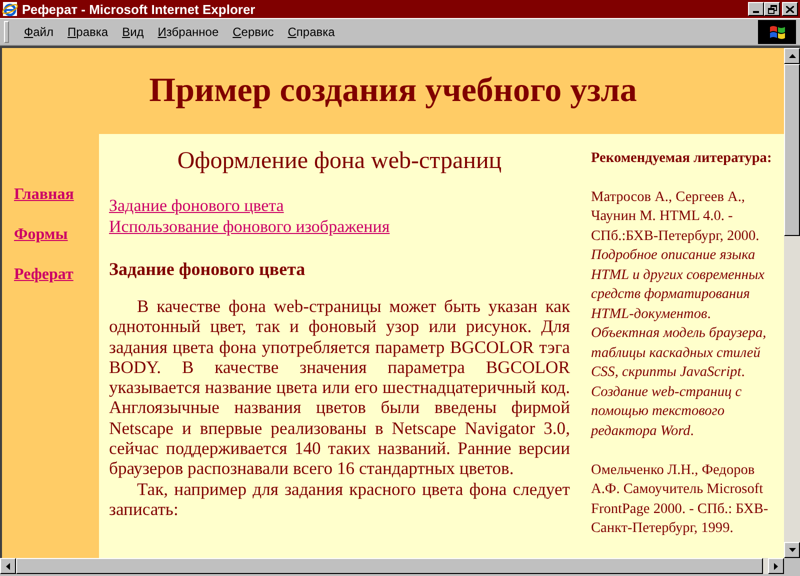 Image resolution: width=800 pixels, height=576 pixels. I want to click on menu-item: Справка, so click(311, 32).